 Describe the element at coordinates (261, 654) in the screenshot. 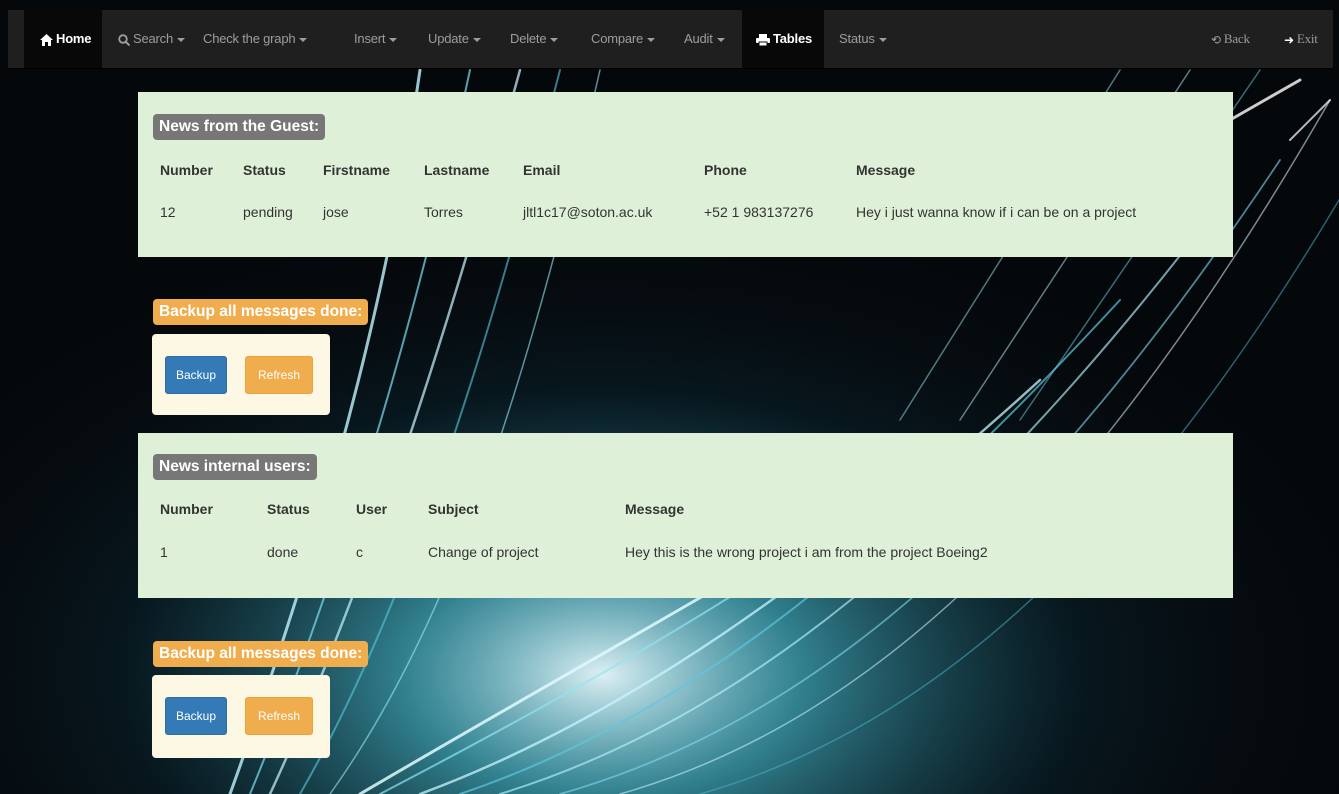

I see `backup-status-label-2: Backup all messages done:` at that location.